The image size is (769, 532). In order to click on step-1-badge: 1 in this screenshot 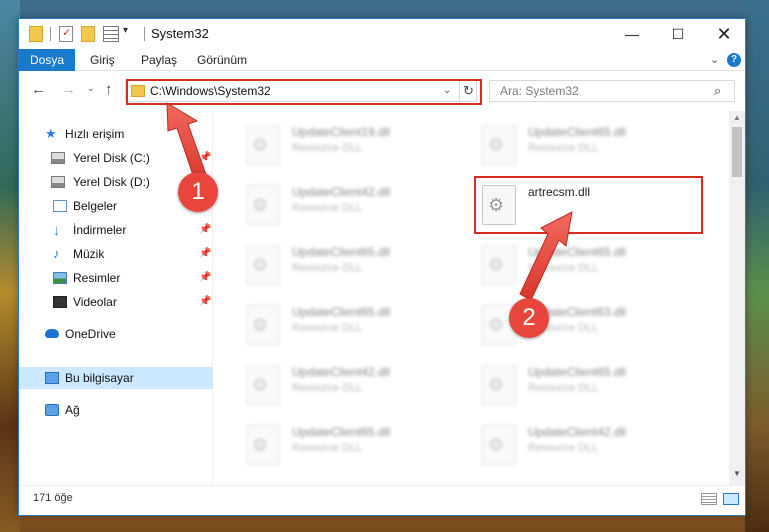, I will do `click(198, 192)`.